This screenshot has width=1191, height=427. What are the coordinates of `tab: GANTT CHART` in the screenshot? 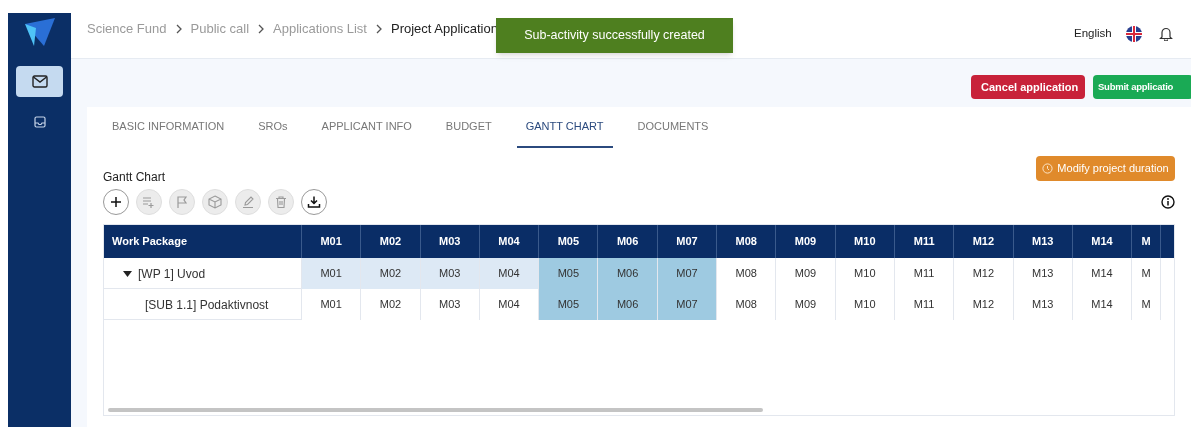 It's located at (564, 127).